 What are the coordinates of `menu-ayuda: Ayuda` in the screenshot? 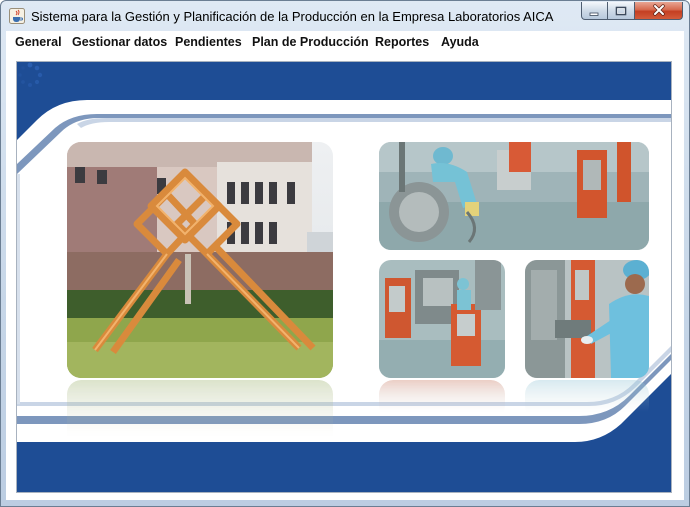 It's located at (460, 42).